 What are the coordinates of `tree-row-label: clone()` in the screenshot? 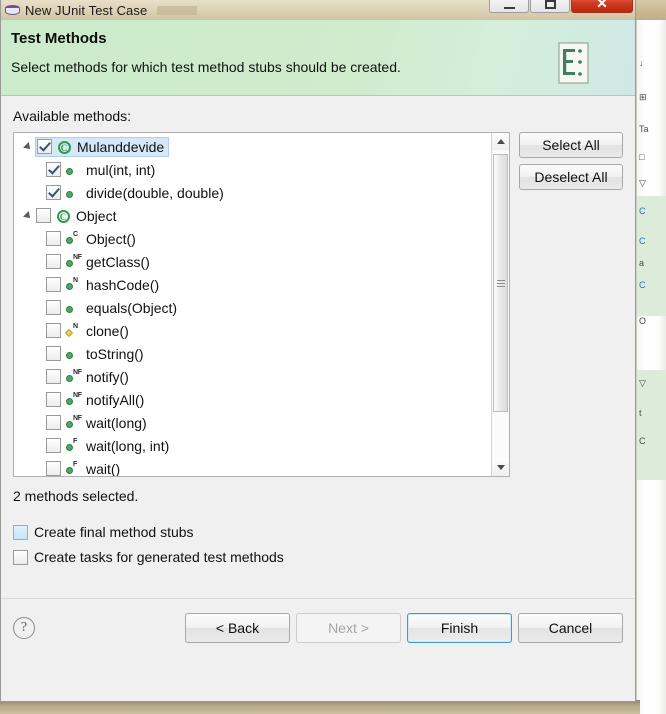 It's located at (107, 330).